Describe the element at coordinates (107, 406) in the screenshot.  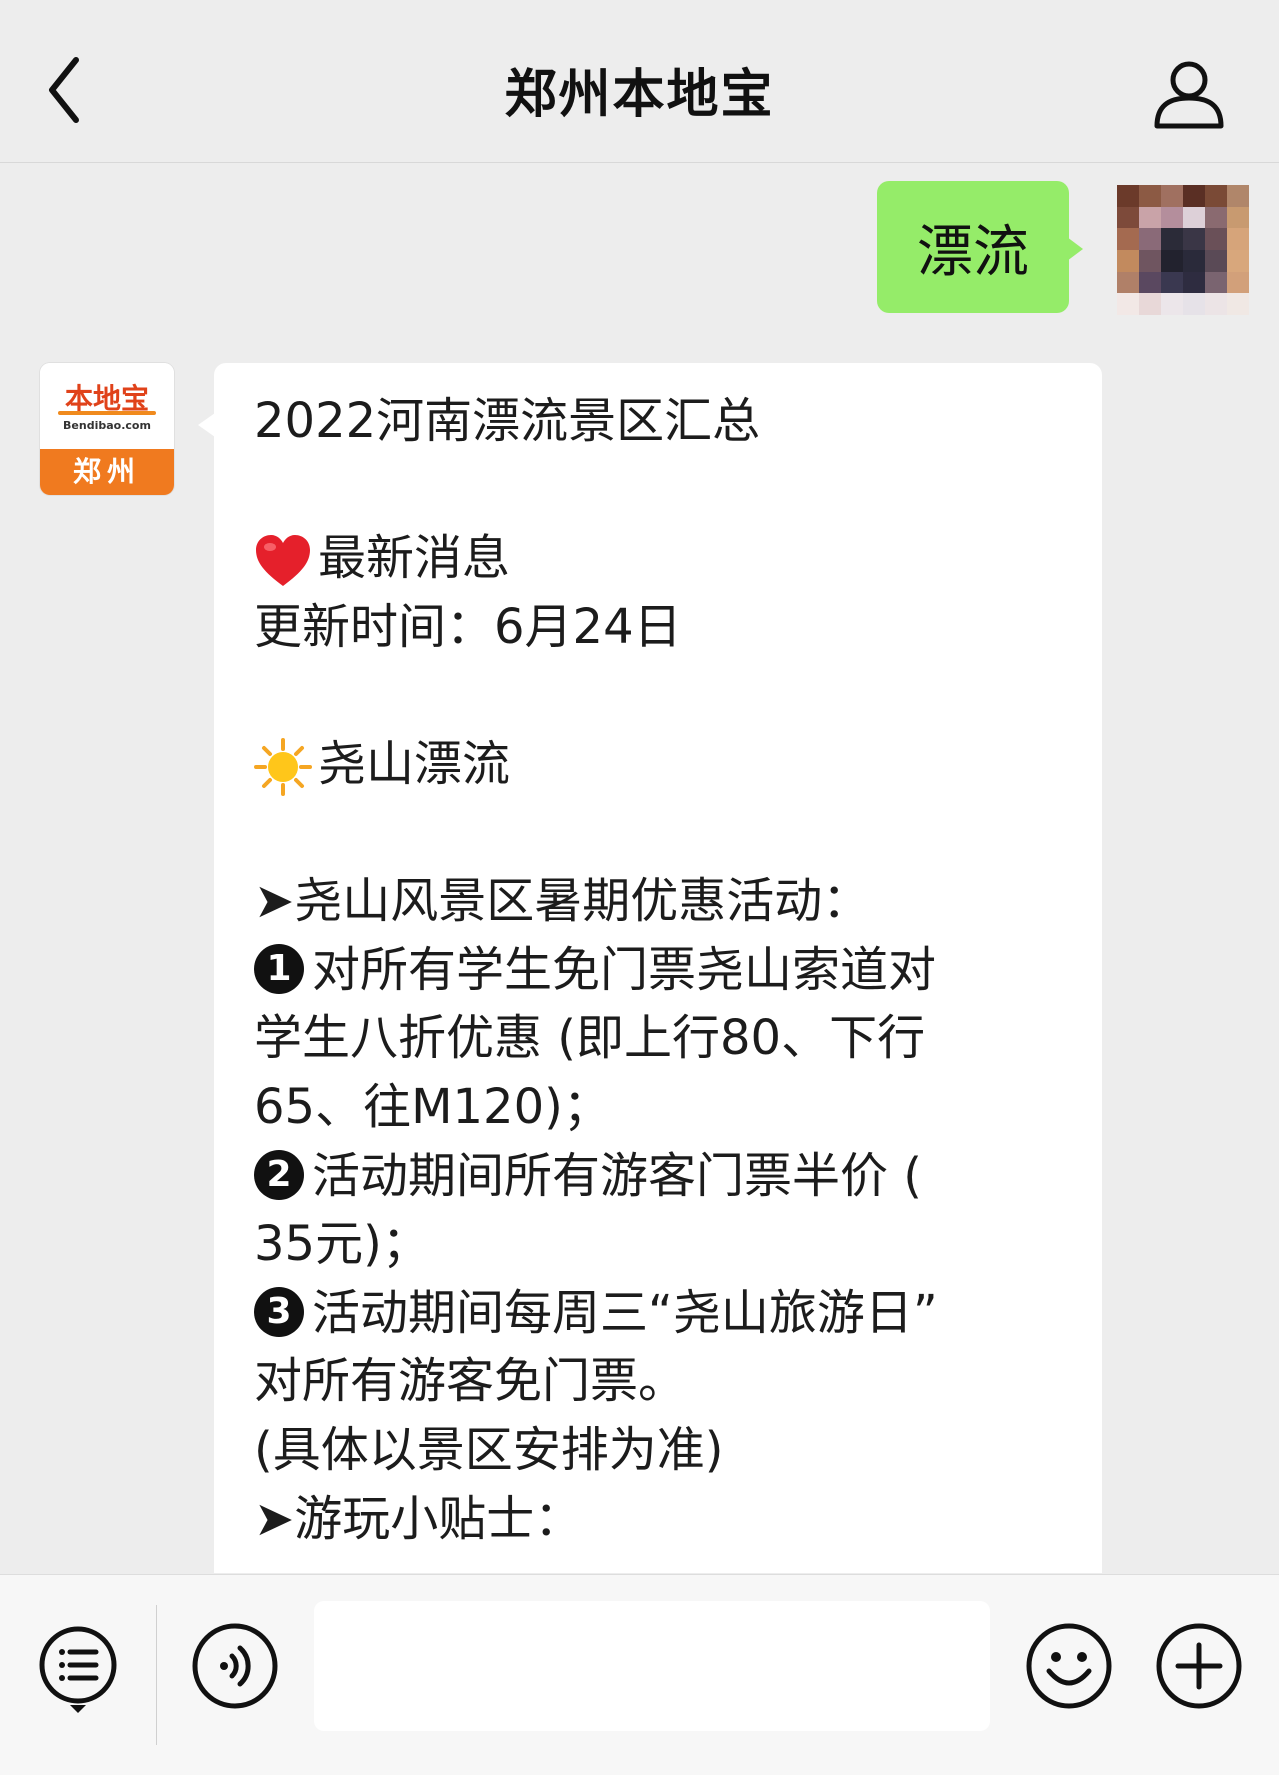
I see `logo-top: 本地宝 Bendibao.com` at that location.